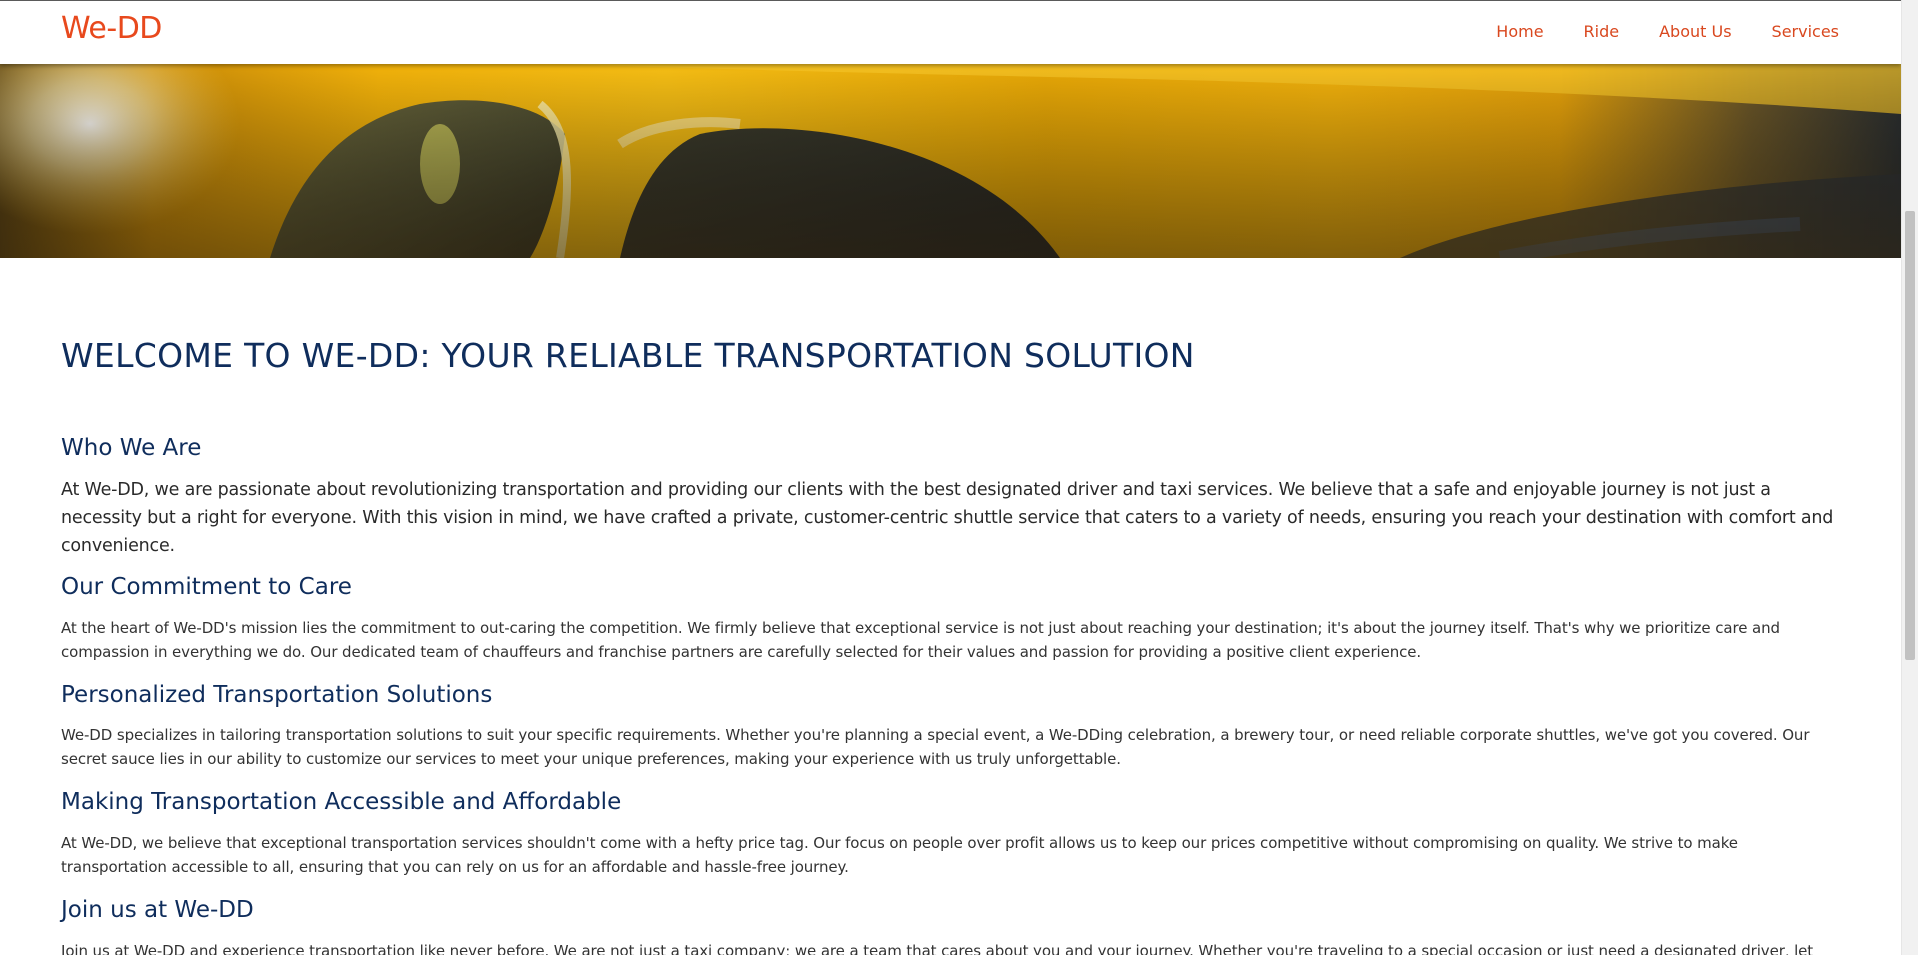  Describe the element at coordinates (1602, 31) in the screenshot. I see `nav-link-ride: Ride` at that location.